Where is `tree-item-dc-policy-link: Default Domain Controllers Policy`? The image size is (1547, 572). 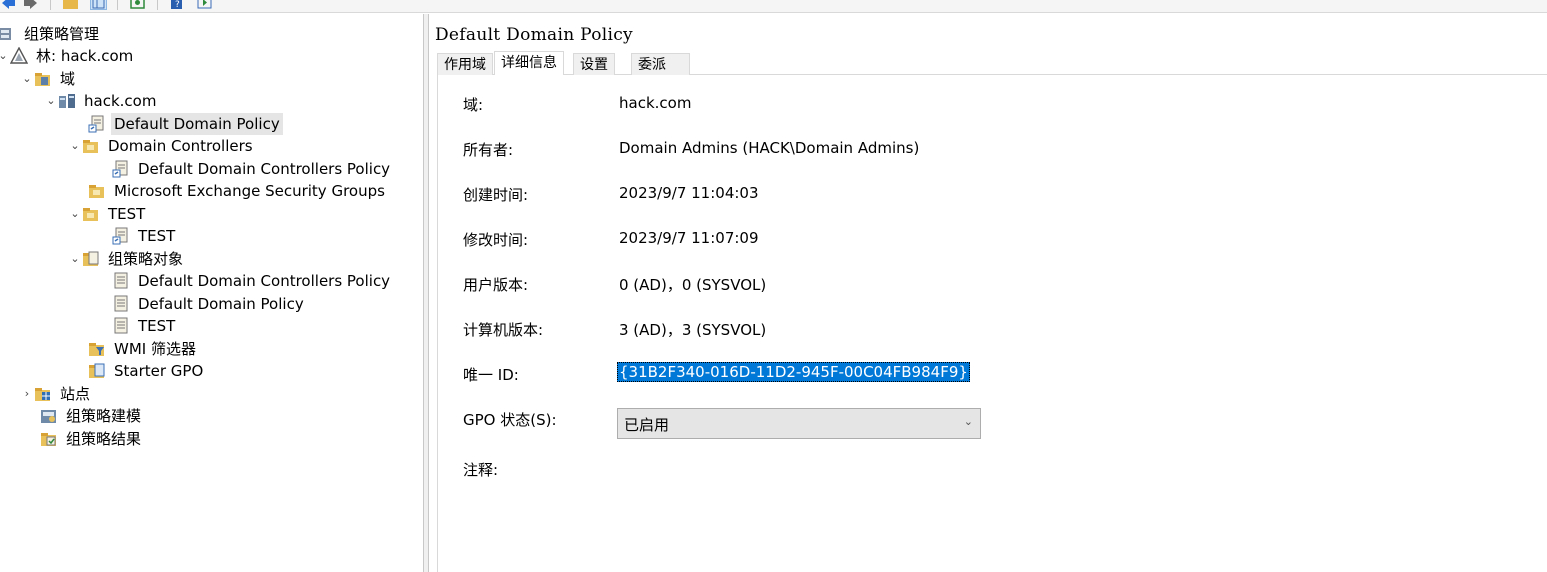 tree-item-dc-policy-link: Default Domain Controllers Policy is located at coordinates (245, 169).